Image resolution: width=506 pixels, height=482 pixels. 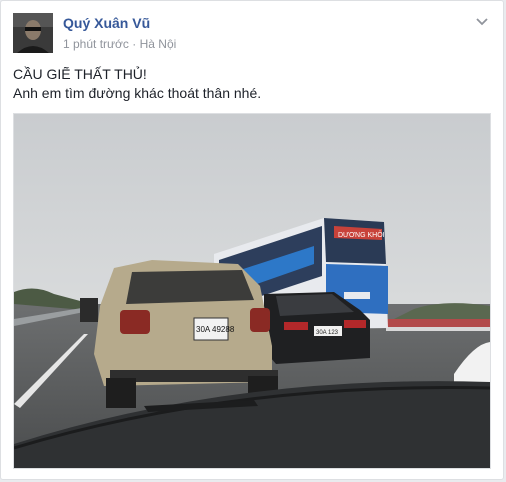 What do you see at coordinates (80, 74) in the screenshot?
I see `post-text-line-1: CẦU GIẼ THẤT THỦ!` at bounding box center [80, 74].